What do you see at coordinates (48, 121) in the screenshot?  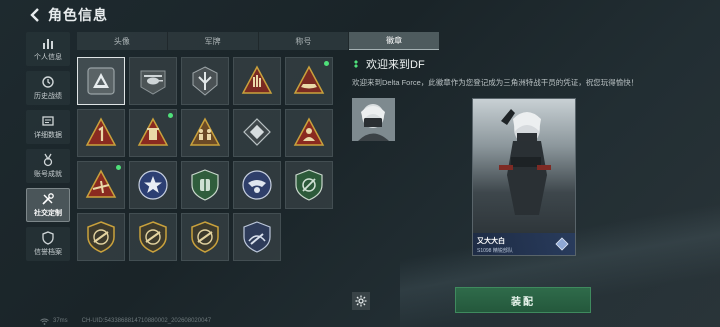 I see `data-icon` at bounding box center [48, 121].